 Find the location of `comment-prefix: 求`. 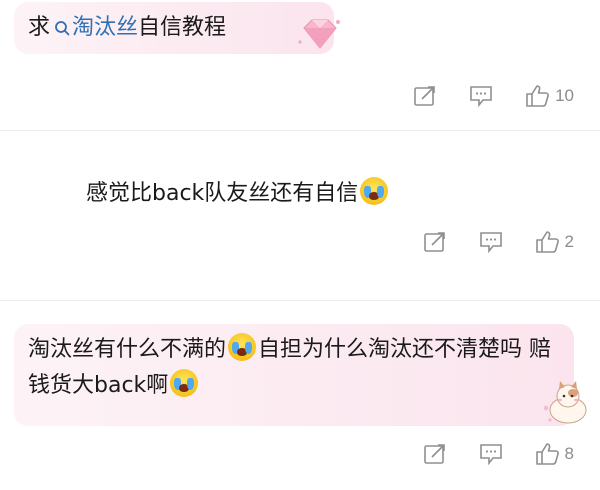

comment-prefix: 求 is located at coordinates (39, 27).